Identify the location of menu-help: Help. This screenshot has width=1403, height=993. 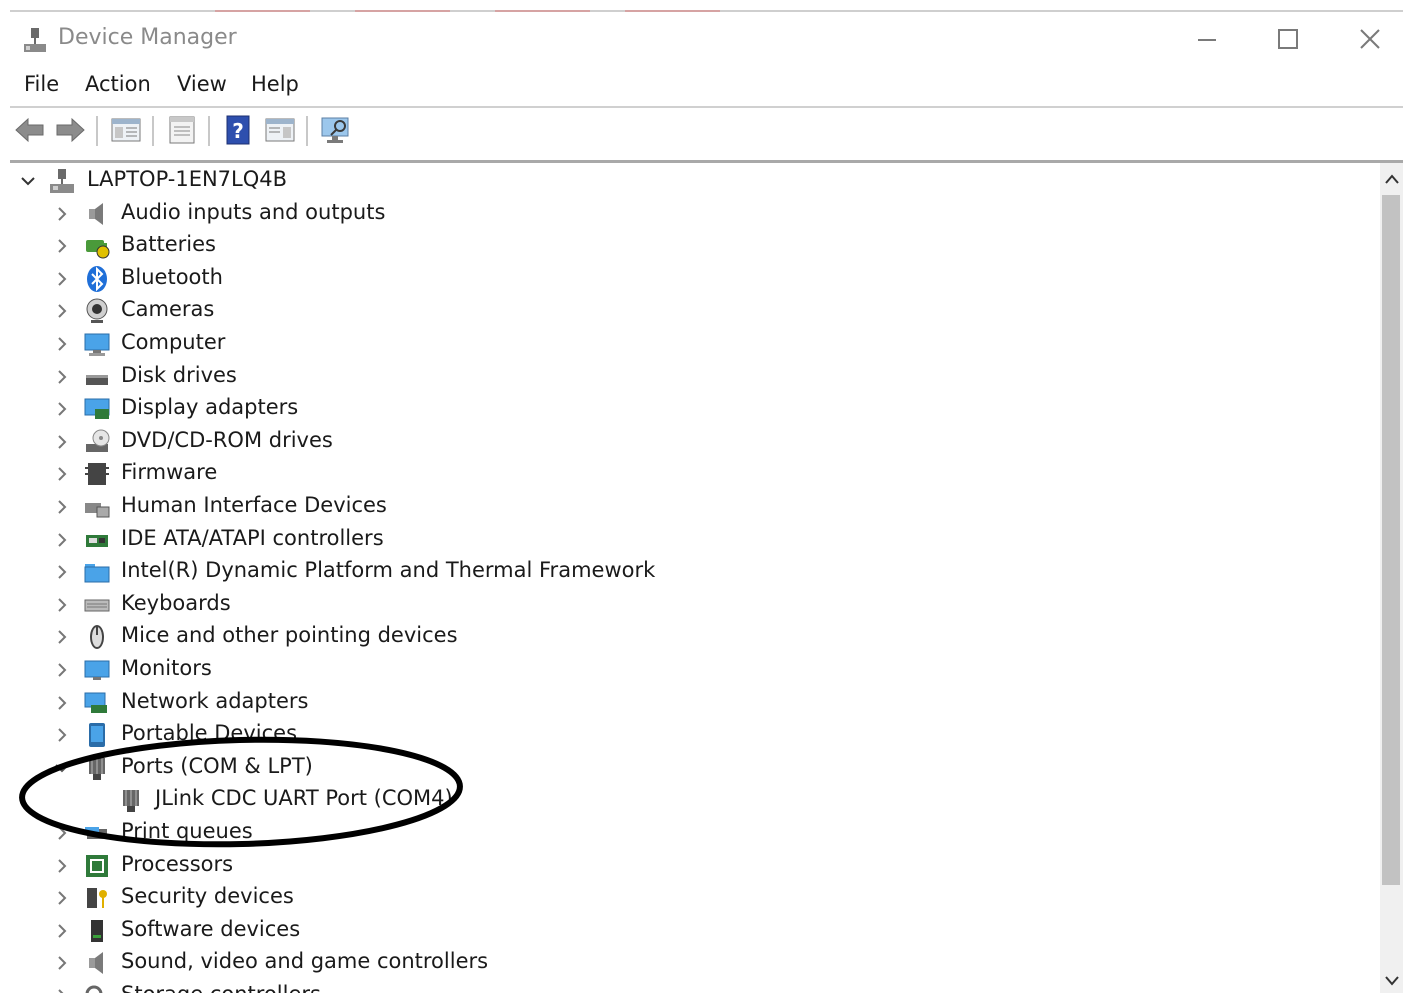
(275, 84).